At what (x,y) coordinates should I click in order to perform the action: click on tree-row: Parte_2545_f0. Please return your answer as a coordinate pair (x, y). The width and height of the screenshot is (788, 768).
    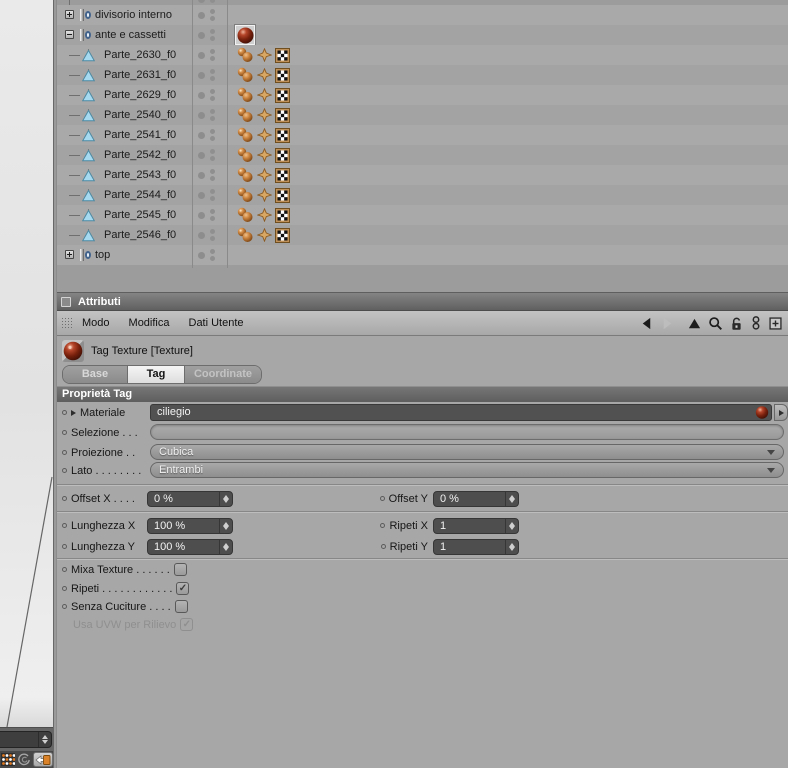
    Looking at the image, I should click on (422, 215).